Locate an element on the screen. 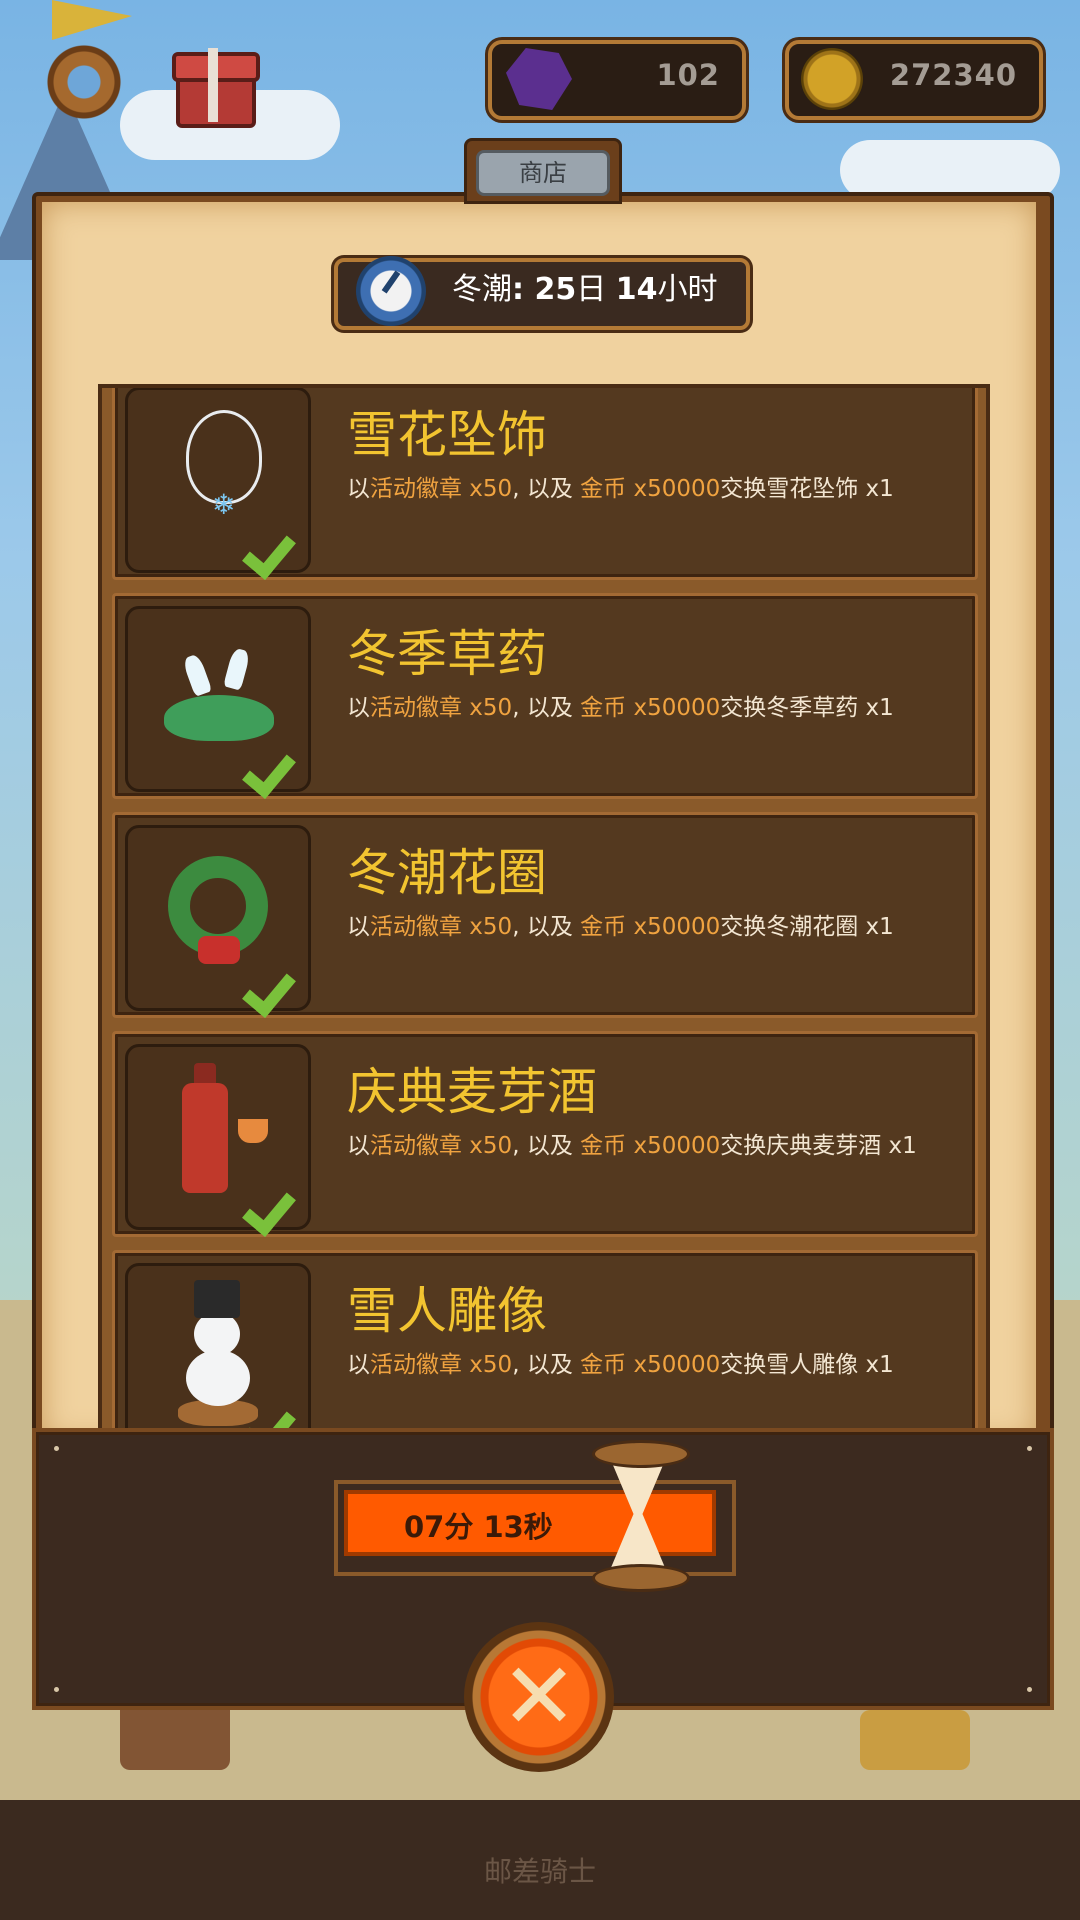  shop-item: 雪人雕像 以活动徽章 x50, 以及 金币 x50000交换雪人雕像 x1 is located at coordinates (545, 1339).